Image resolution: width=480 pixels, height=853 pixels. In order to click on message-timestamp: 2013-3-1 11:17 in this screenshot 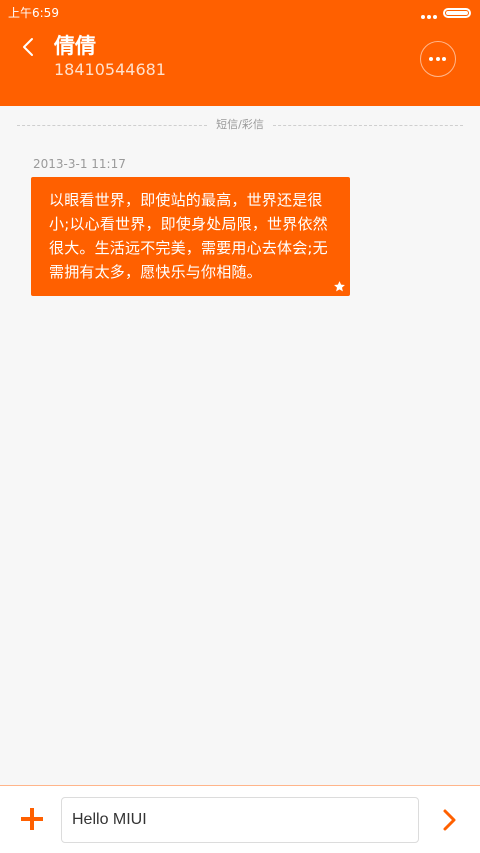, I will do `click(79, 164)`.